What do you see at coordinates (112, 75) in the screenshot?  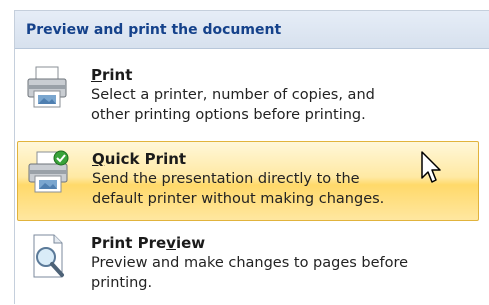 I see `print-title: Print` at bounding box center [112, 75].